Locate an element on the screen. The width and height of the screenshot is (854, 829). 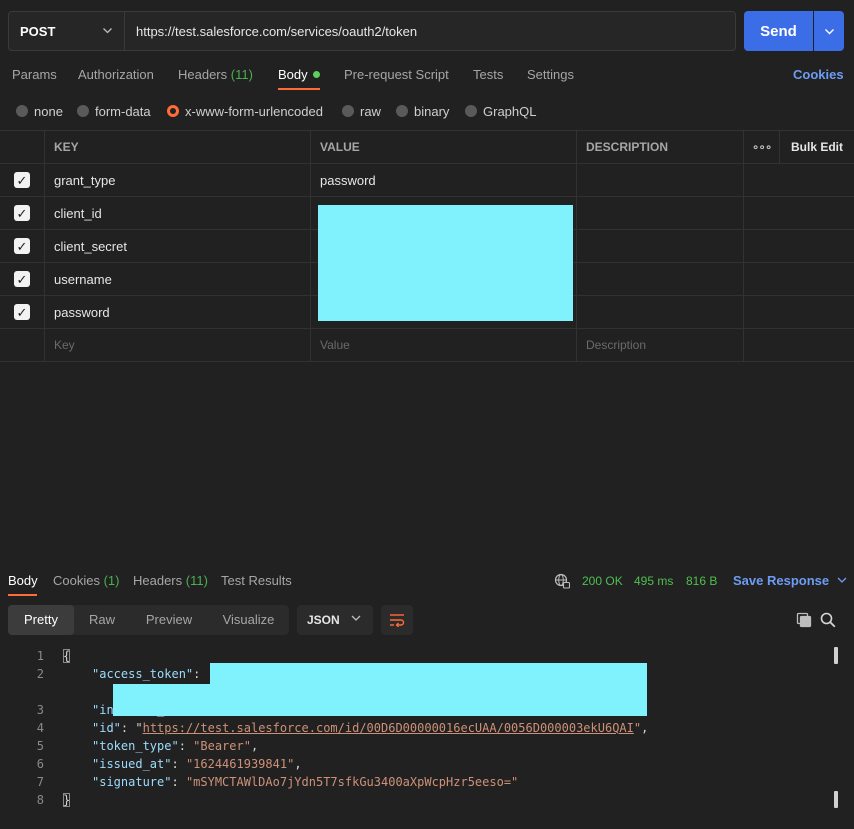
tab-body-label: Body is located at coordinates (293, 74).